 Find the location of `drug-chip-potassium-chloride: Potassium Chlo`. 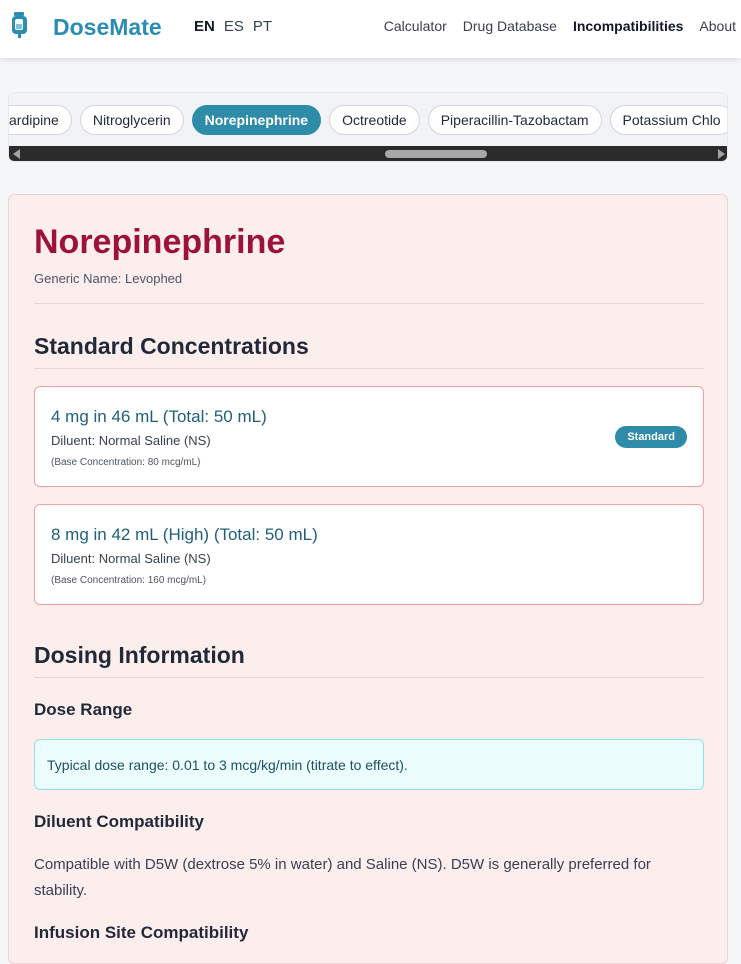

drug-chip-potassium-chloride: Potassium Chlo is located at coordinates (668, 120).